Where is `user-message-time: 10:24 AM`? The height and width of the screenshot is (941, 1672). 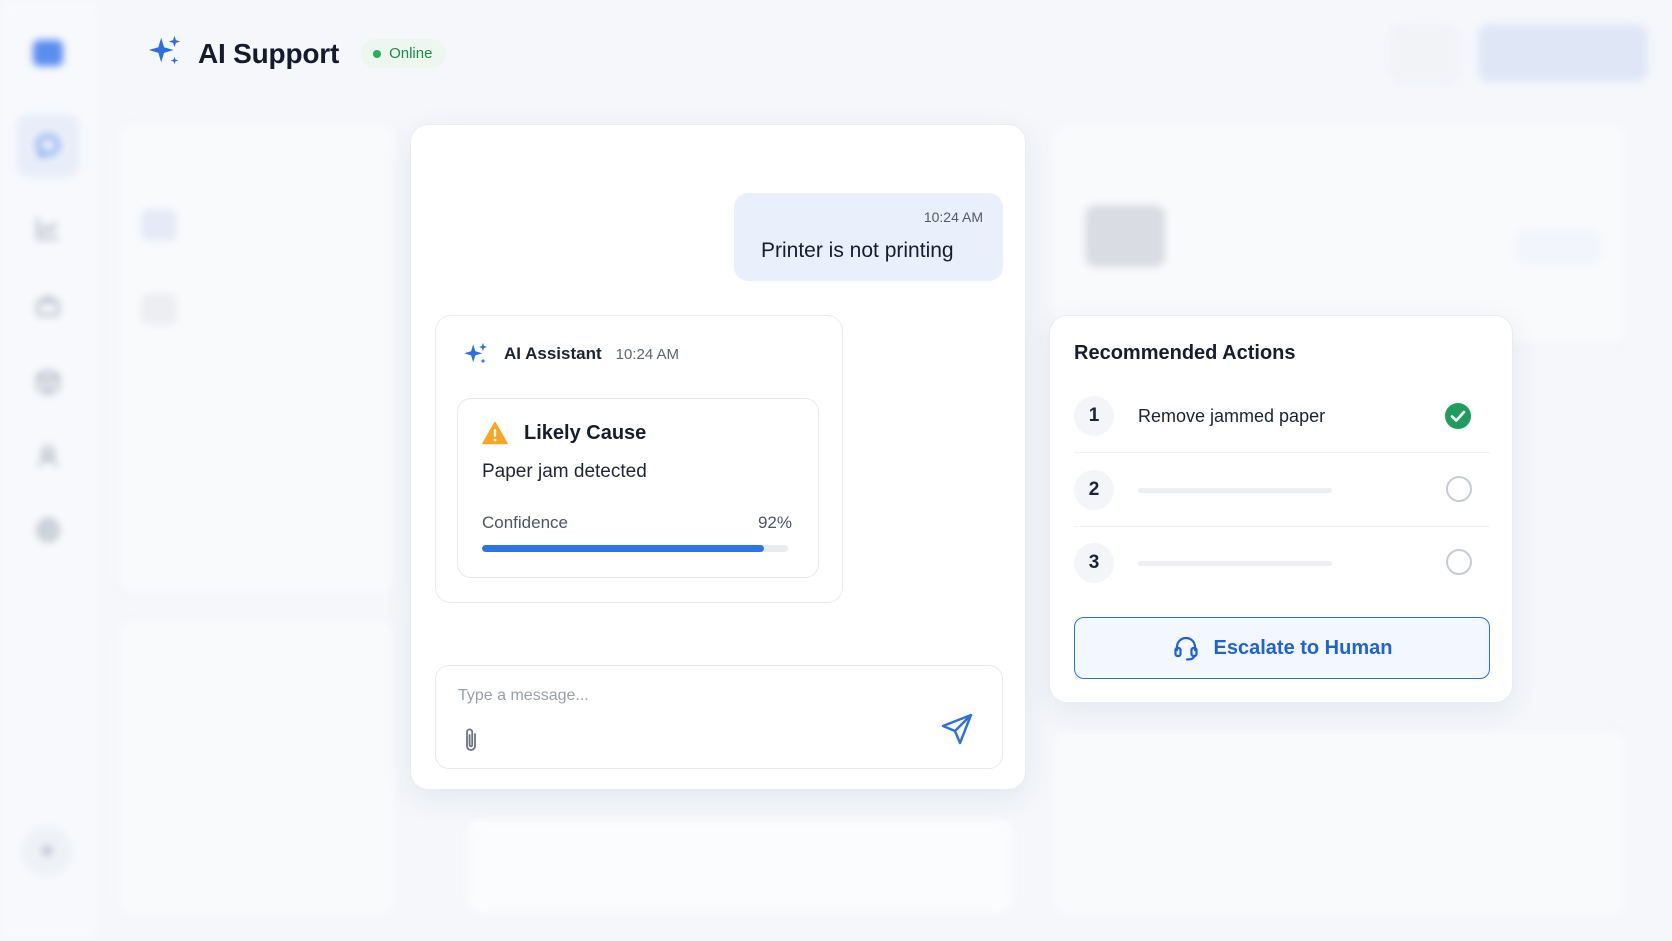
user-message-time: 10:24 AM is located at coordinates (953, 217).